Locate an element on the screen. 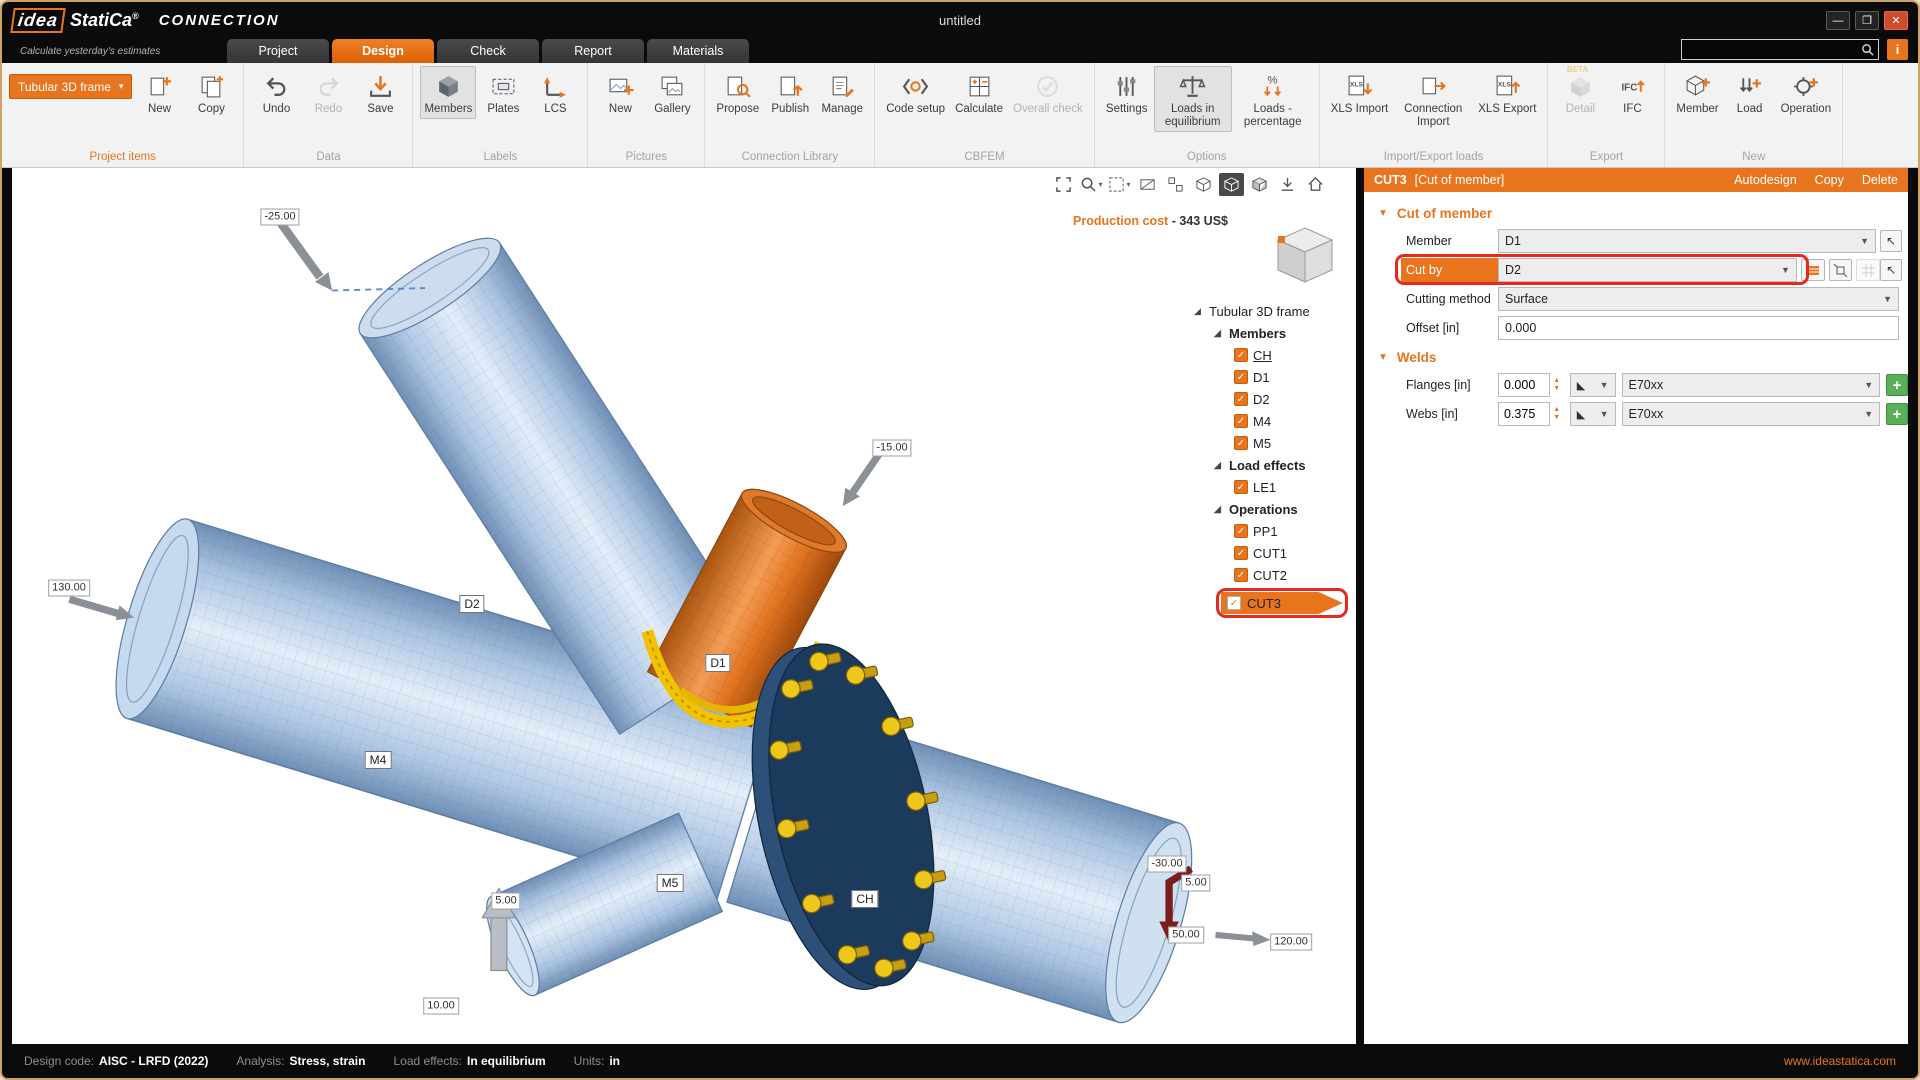 The image size is (1920, 1080). copy-operation-button: Copy is located at coordinates (1829, 180).